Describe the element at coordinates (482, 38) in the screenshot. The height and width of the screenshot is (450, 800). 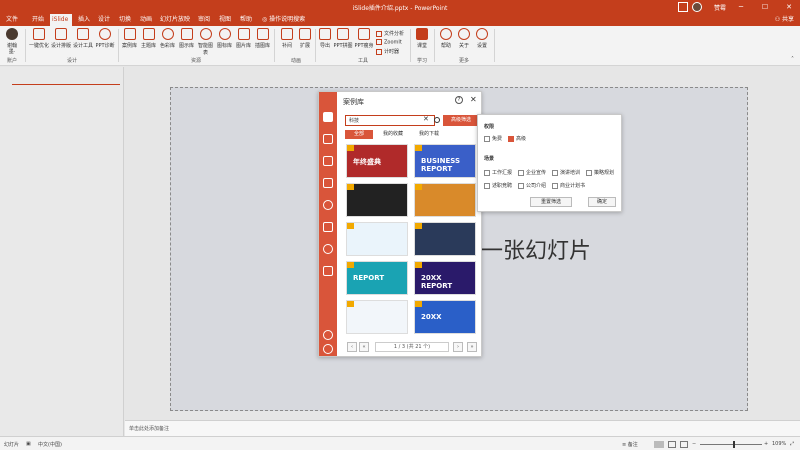
I see `settings-button: 设置` at that location.